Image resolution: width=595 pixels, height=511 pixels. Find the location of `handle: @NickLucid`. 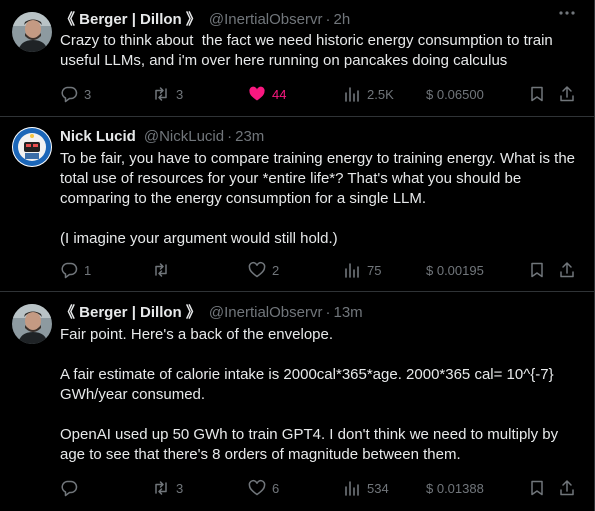

handle: @NickLucid is located at coordinates (184, 137).